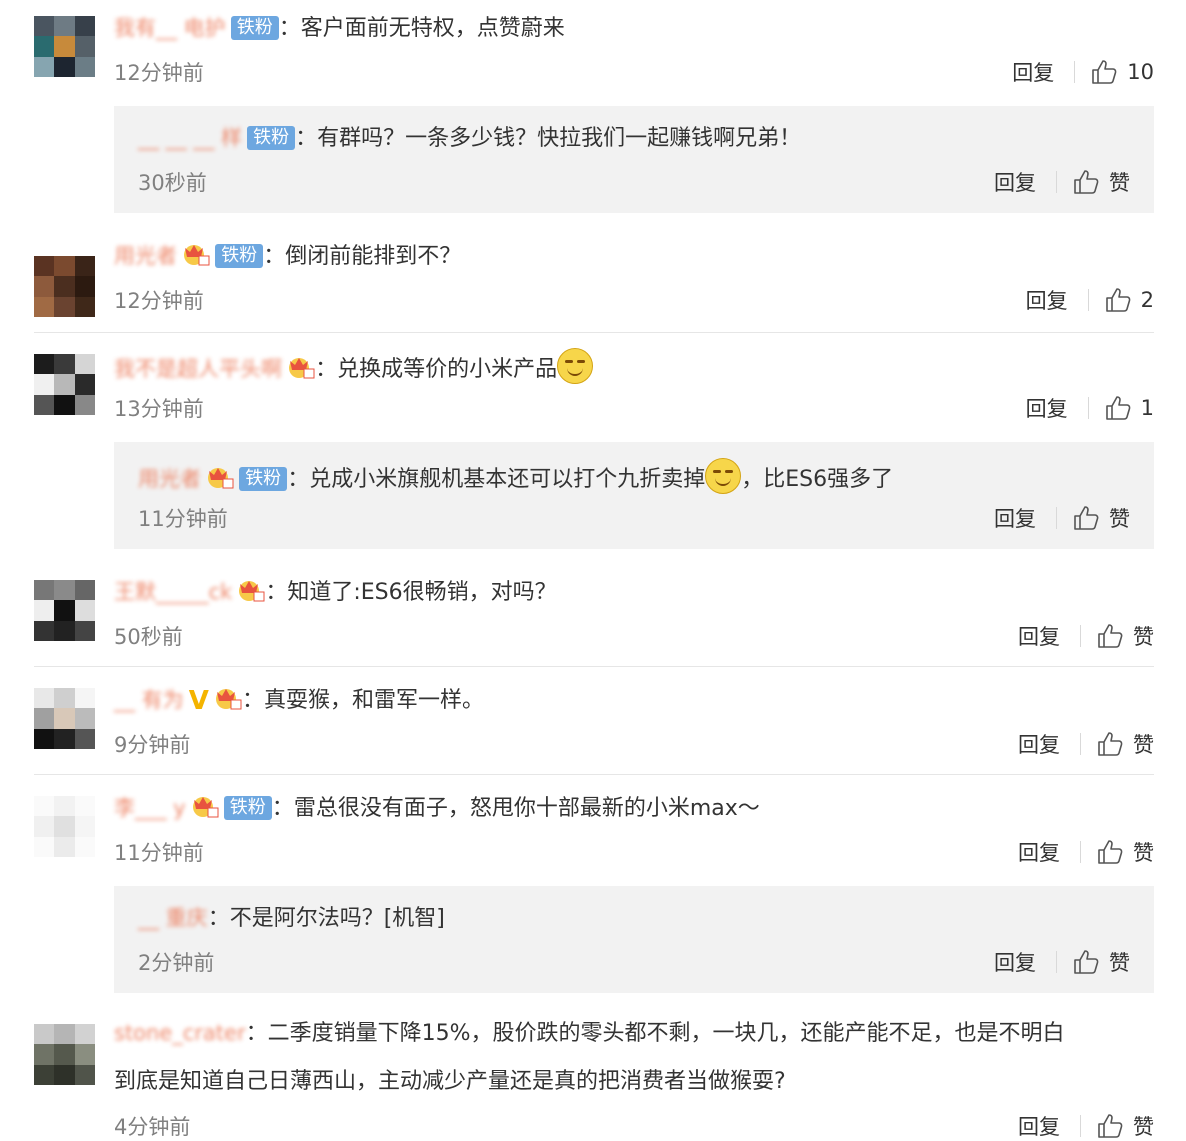  What do you see at coordinates (1147, 300) in the screenshot?
I see `like-count: 2` at bounding box center [1147, 300].